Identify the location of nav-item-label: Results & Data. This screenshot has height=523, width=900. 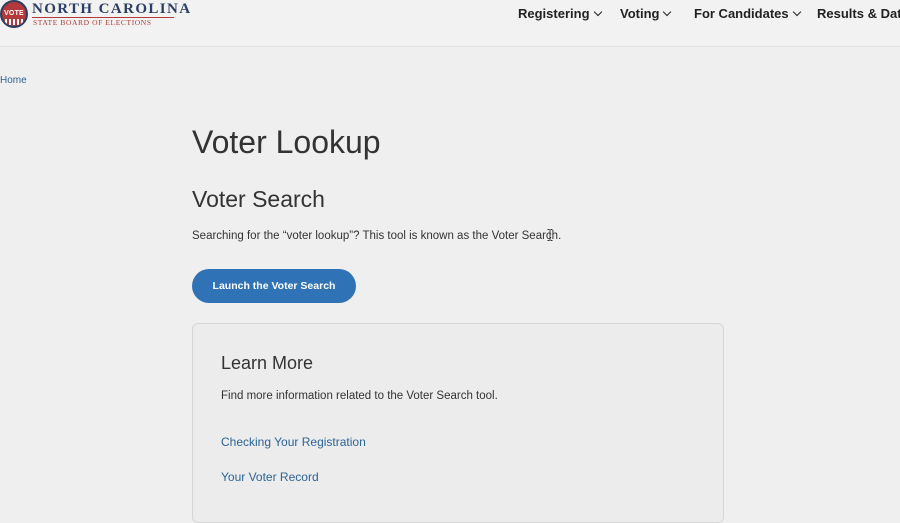
(858, 13).